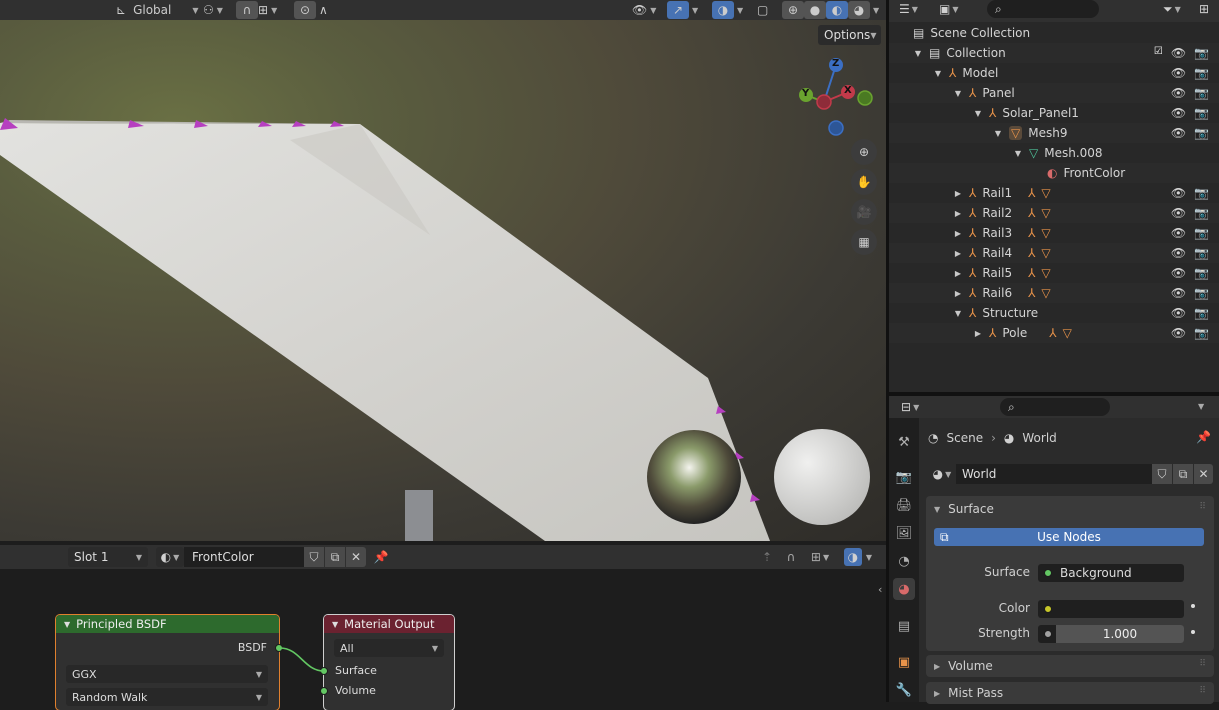 The height and width of the screenshot is (710, 1219). Describe the element at coordinates (880, 589) in the screenshot. I see `sidebar-toggle-chevron-icon: ‹` at that location.